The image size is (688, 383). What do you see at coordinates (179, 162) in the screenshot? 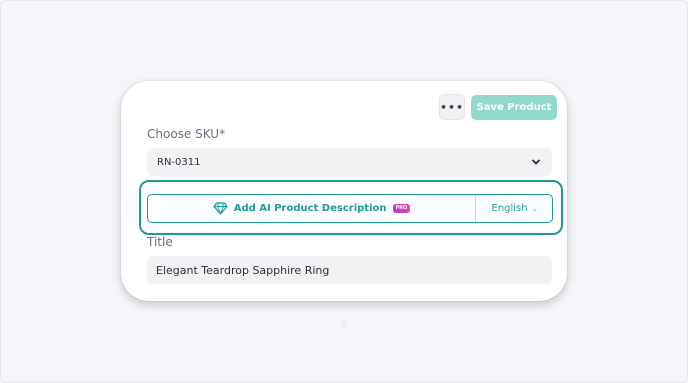
I see `sku-selected-value: RN-0311` at bounding box center [179, 162].